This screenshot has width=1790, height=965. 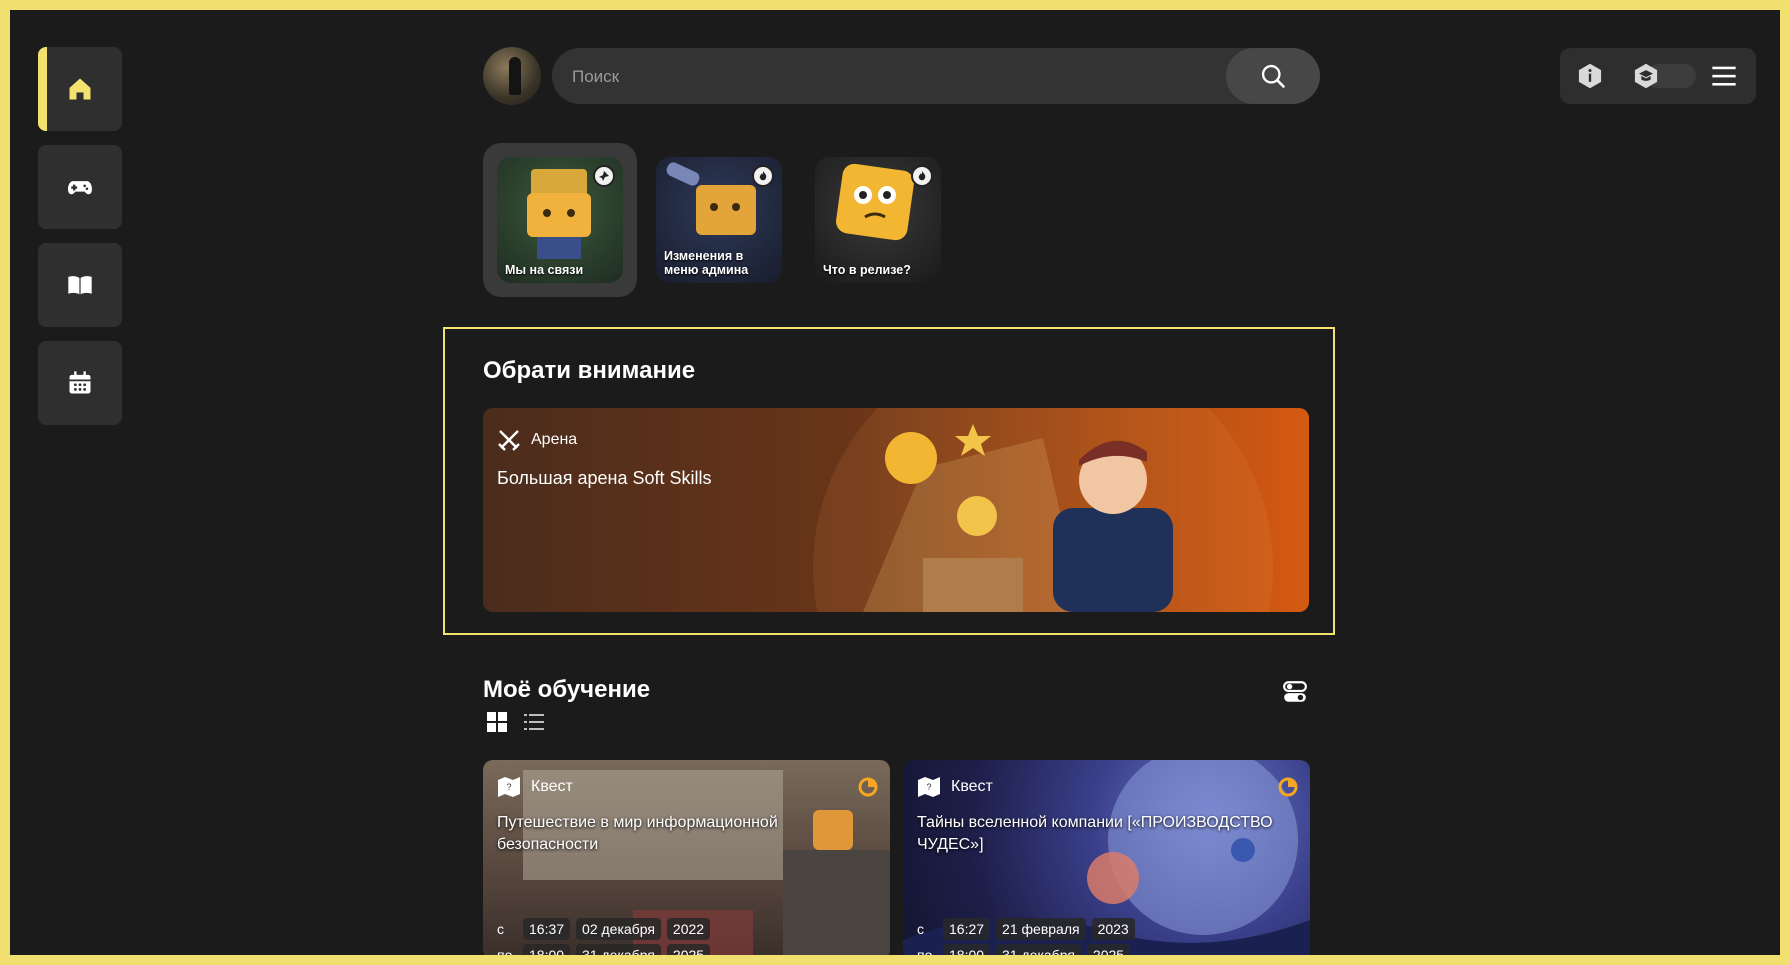 I want to click on search-button, so click(x=1273, y=76).